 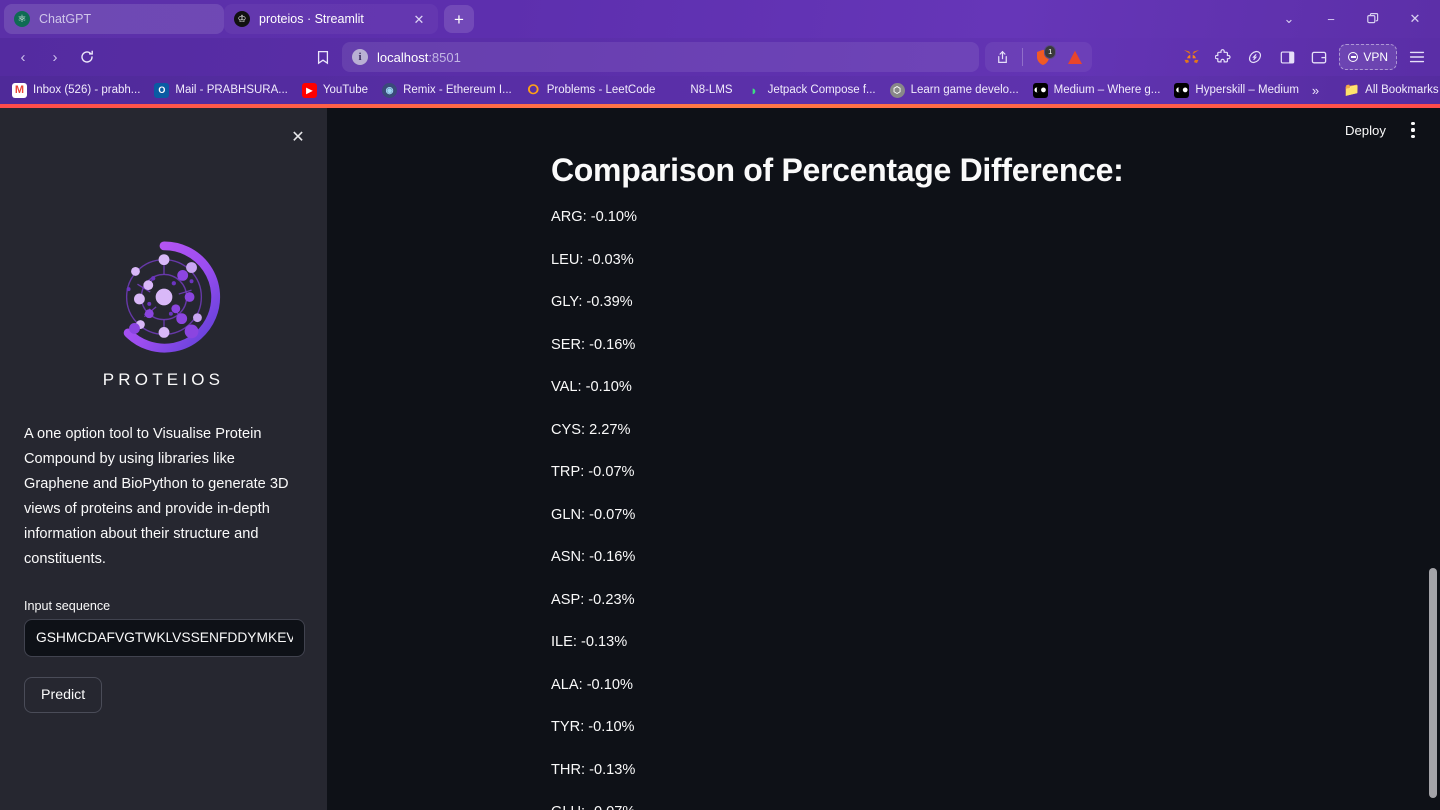 I want to click on list-item: SER: -0.16%, so click(x=593, y=344).